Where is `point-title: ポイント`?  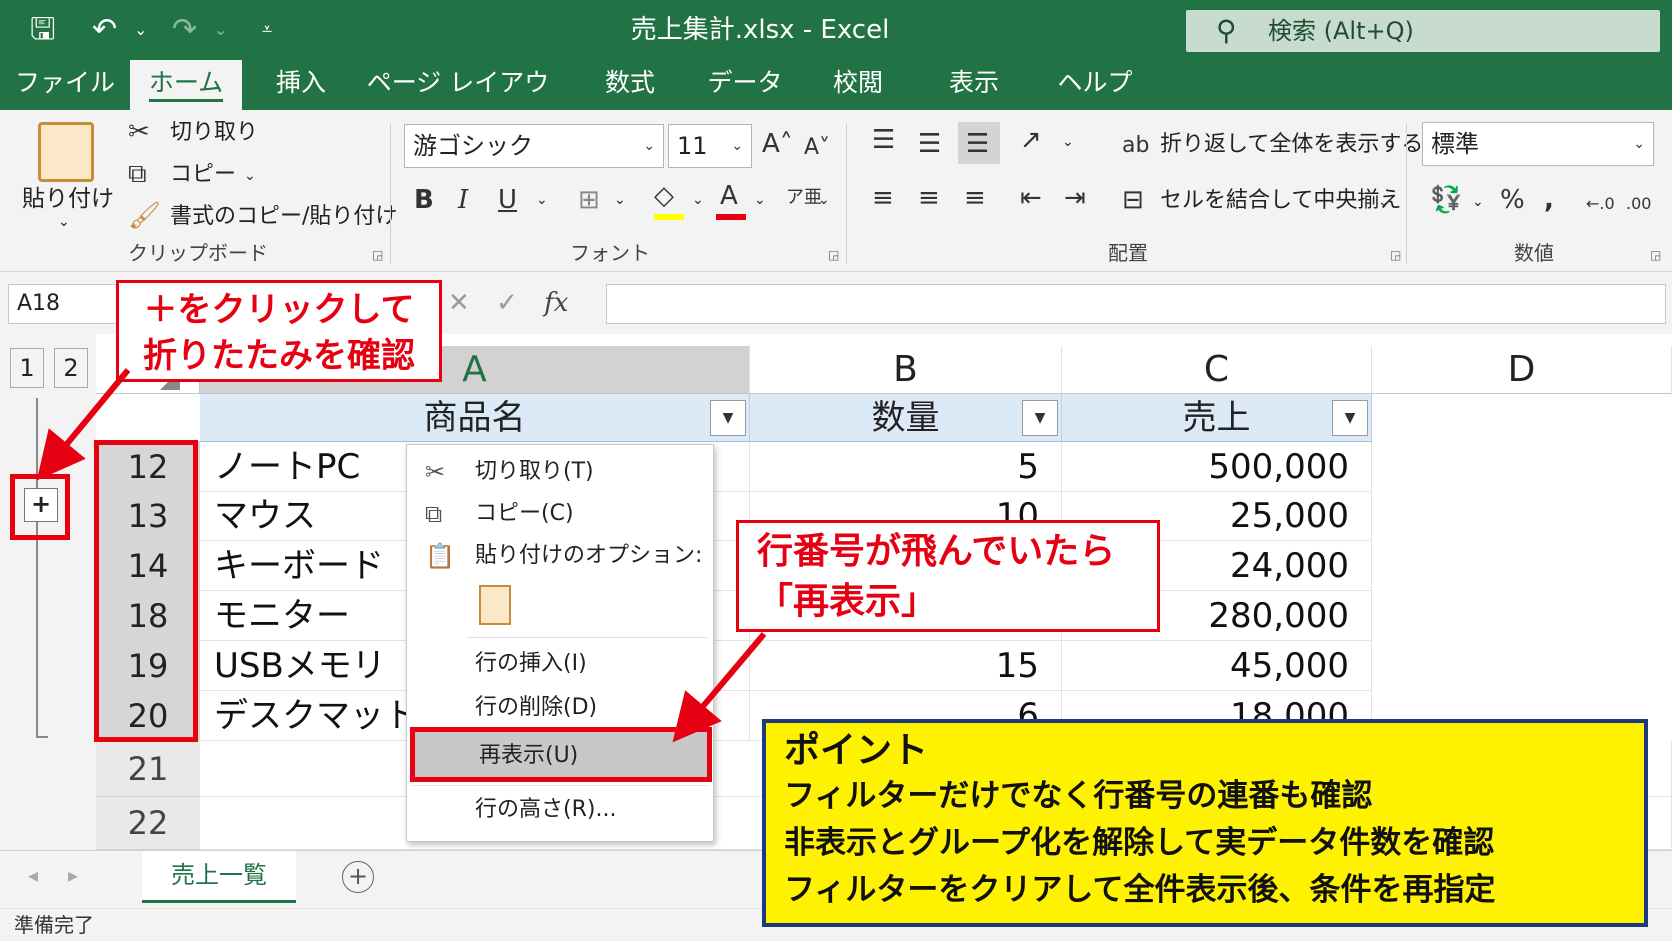
point-title: ポイント is located at coordinates (856, 750).